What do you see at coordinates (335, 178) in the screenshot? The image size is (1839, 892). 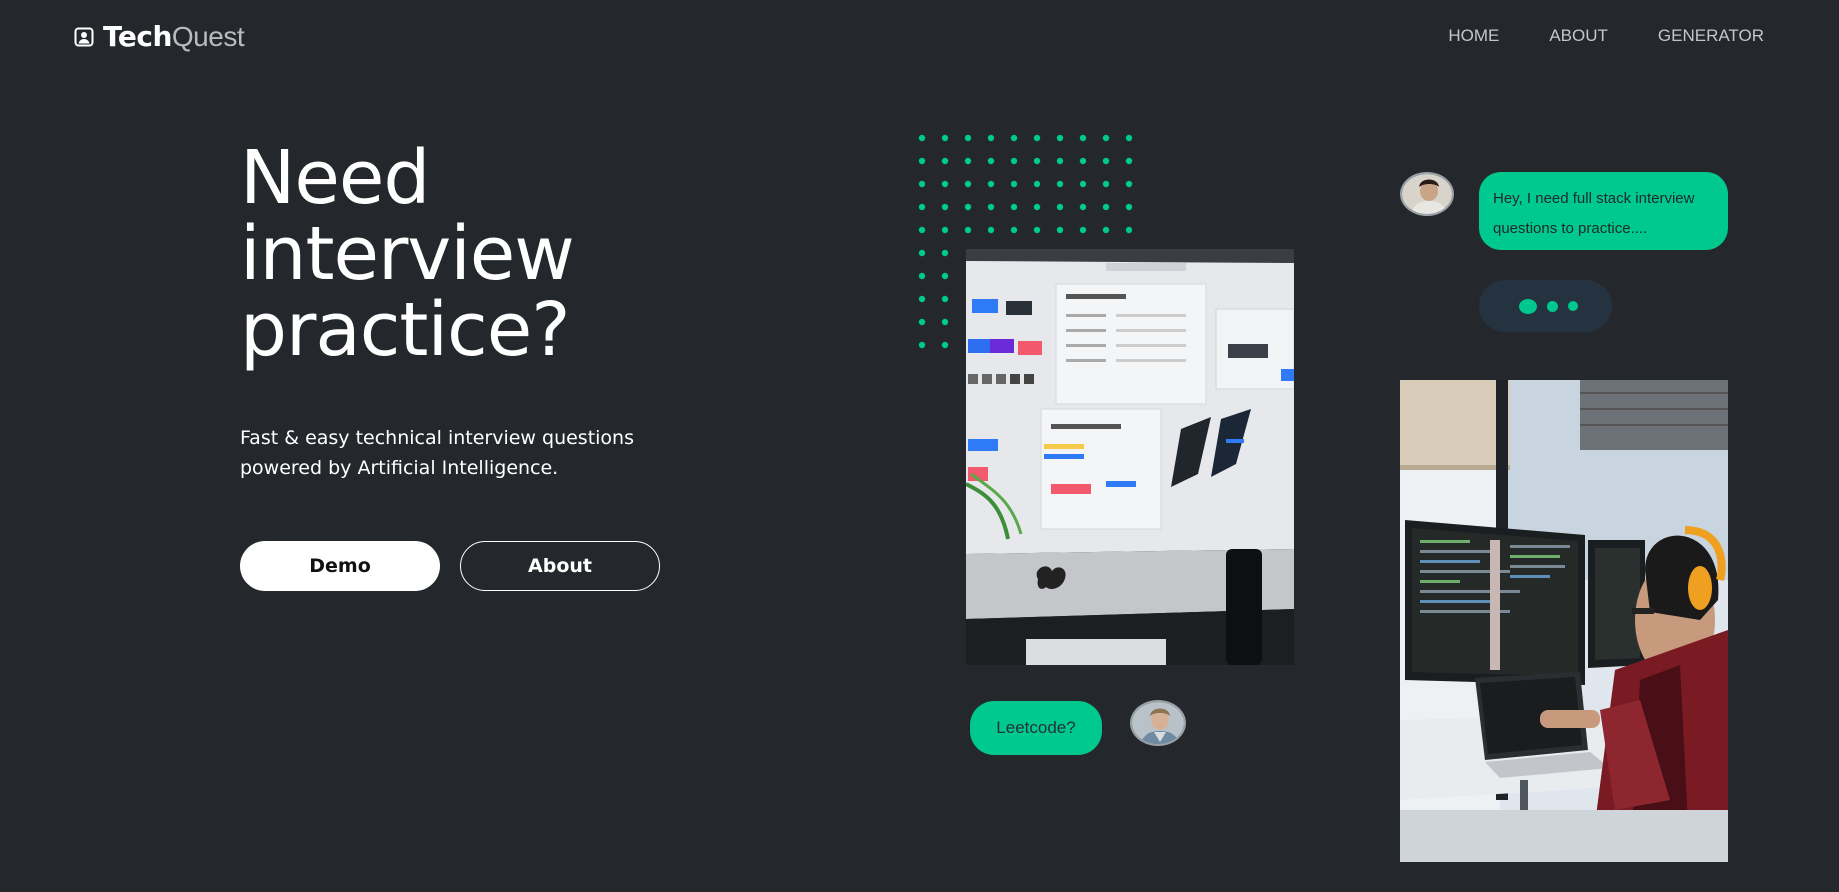 I see `hero-title-line-1: Need` at bounding box center [335, 178].